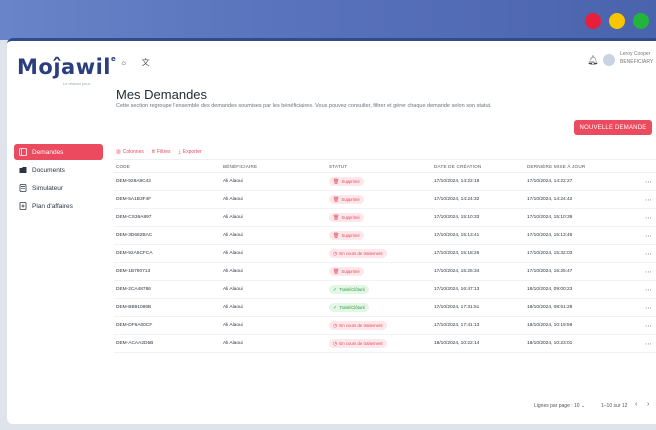 This screenshot has height=430, width=656. Describe the element at coordinates (617, 21) in the screenshot. I see `minimize-window-button` at that location.